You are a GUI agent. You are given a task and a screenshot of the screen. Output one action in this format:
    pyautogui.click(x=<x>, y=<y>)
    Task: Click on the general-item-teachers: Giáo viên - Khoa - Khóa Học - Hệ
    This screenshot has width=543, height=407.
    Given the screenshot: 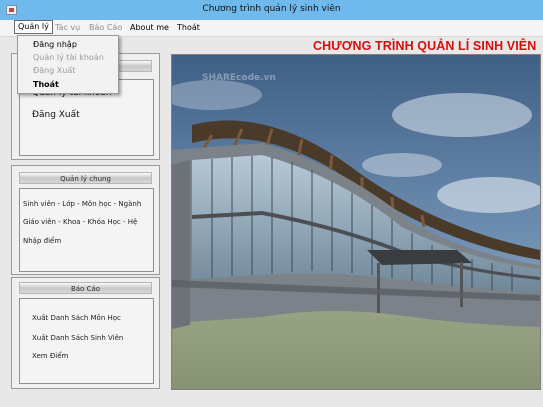 What is the action you would take?
    pyautogui.click(x=80, y=222)
    